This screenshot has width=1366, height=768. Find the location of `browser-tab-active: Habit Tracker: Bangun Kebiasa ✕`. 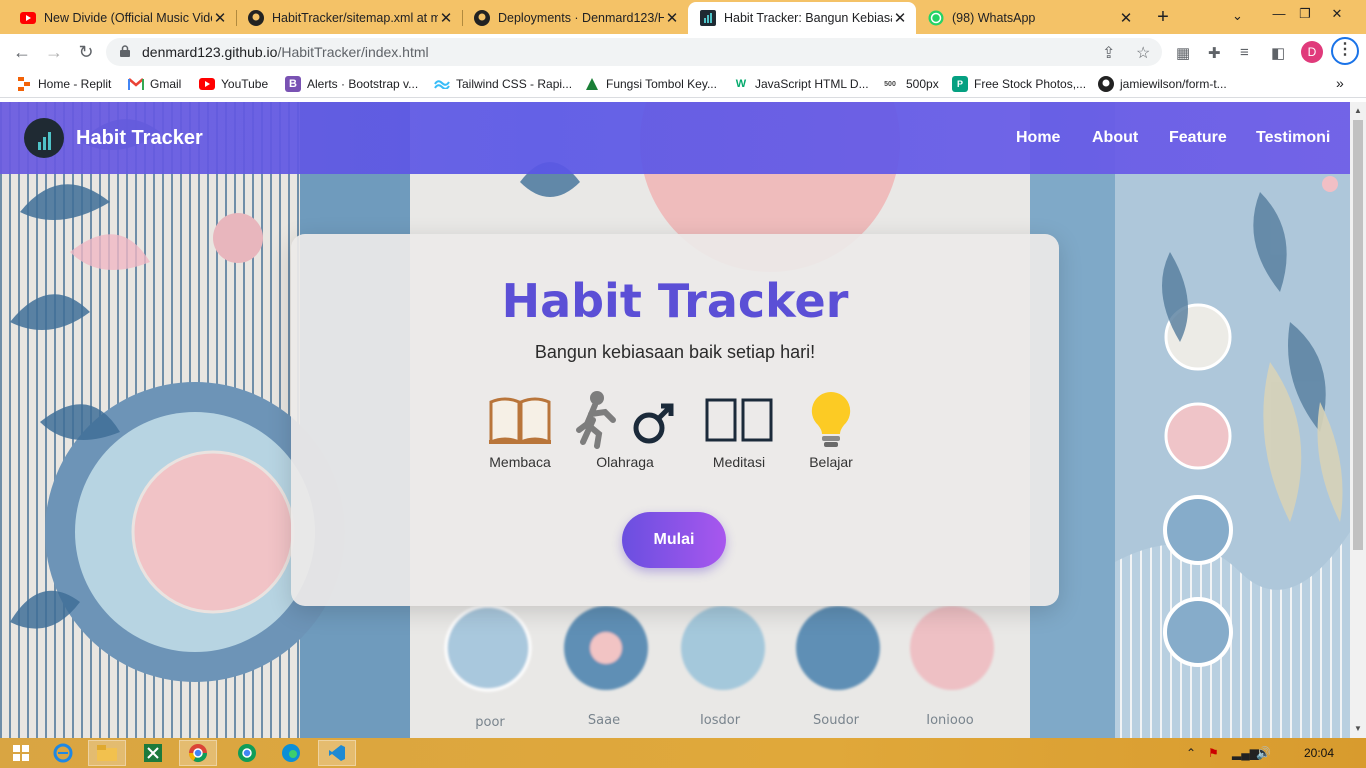

browser-tab-active: Habit Tracker: Bangun Kebiasa ✕ is located at coordinates (802, 18).